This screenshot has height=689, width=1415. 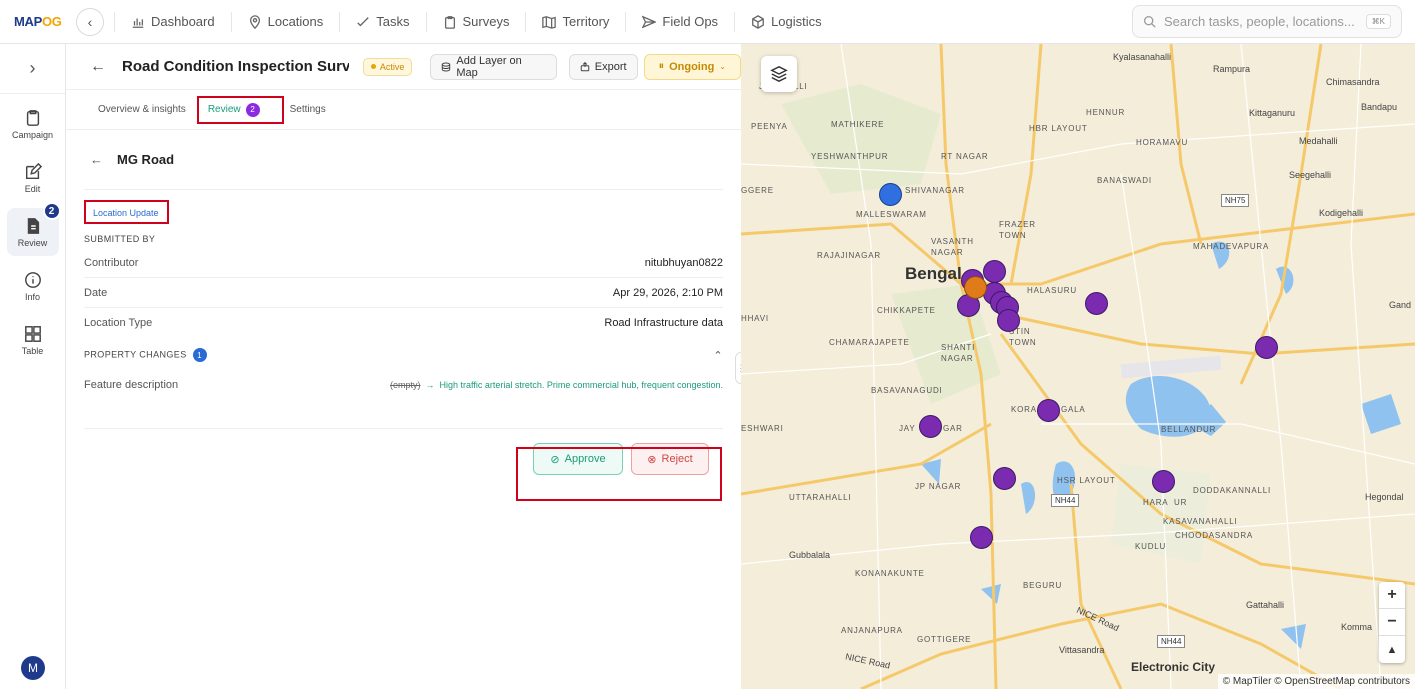 What do you see at coordinates (1392, 595) in the screenshot?
I see `zoom-in-button: +` at bounding box center [1392, 595].